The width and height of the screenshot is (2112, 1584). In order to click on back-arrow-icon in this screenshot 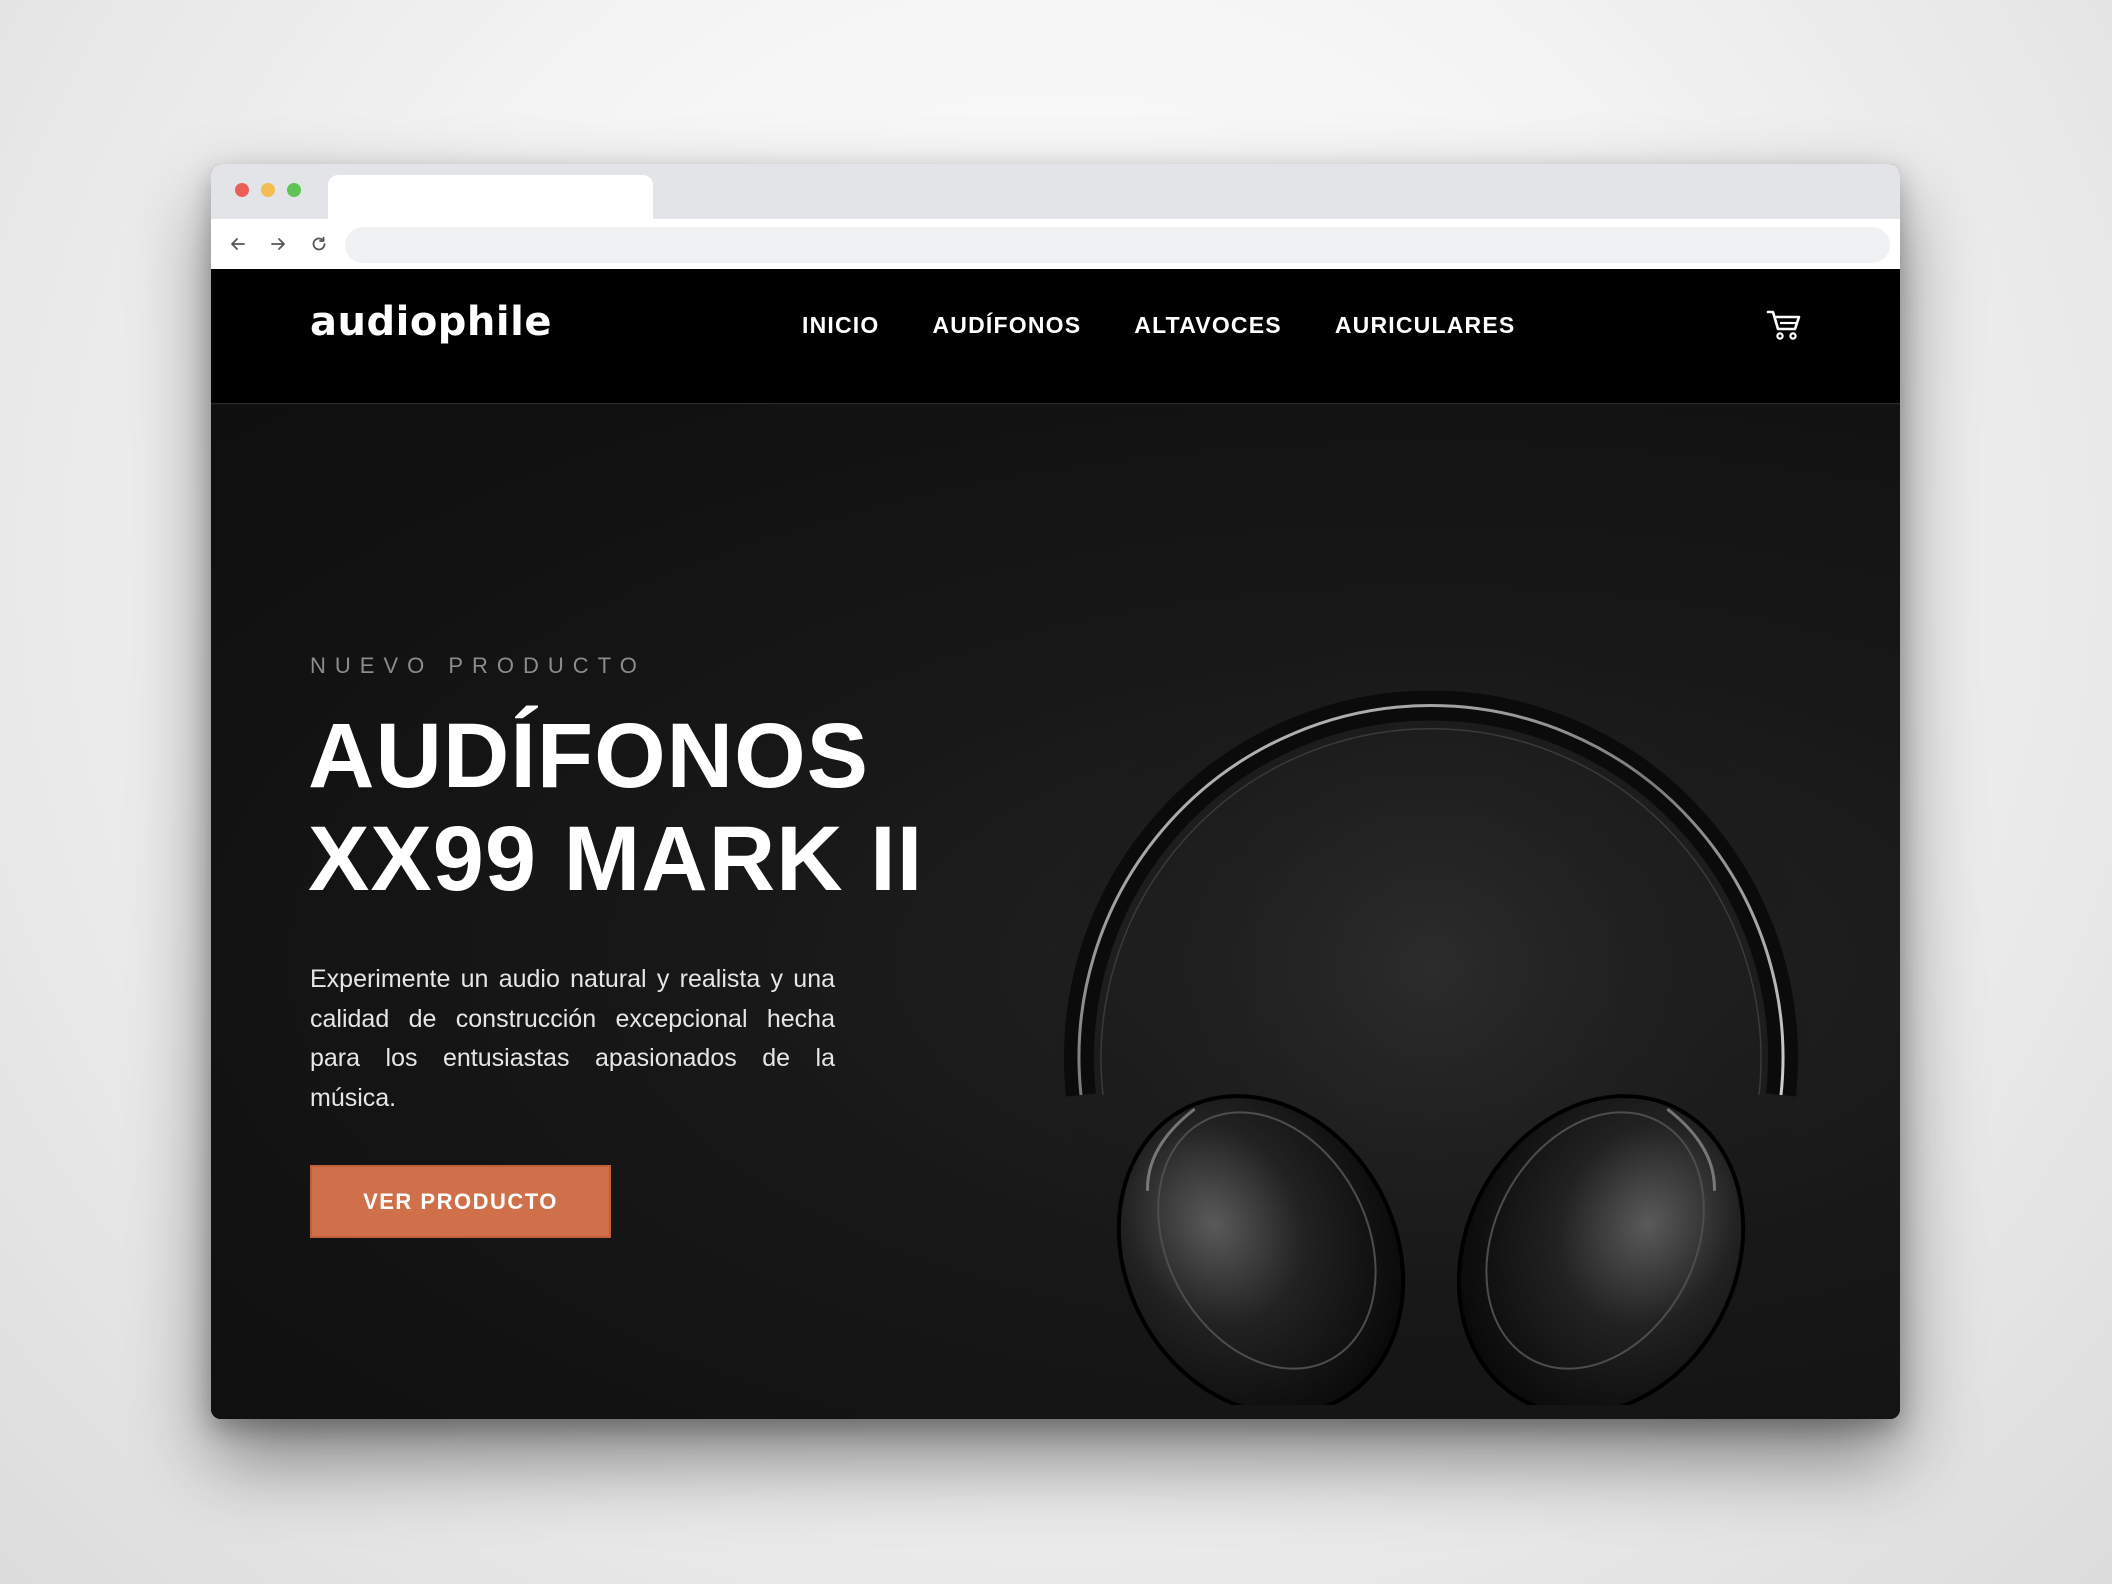, I will do `click(238, 244)`.